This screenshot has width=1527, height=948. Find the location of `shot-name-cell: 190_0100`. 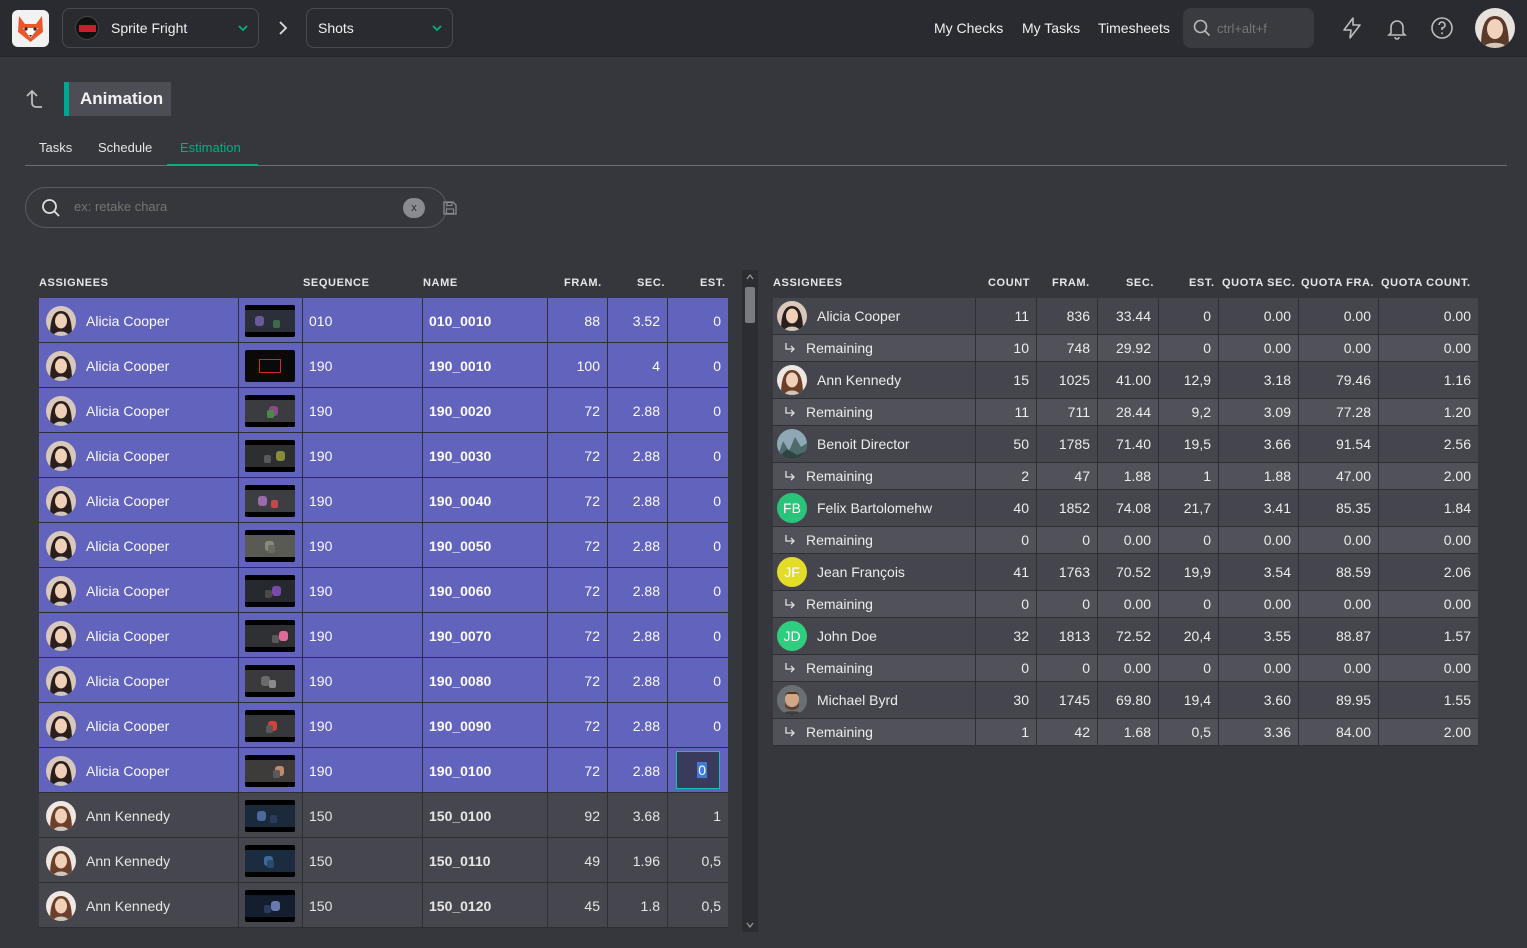

shot-name-cell: 190_0100 is located at coordinates (485, 770).